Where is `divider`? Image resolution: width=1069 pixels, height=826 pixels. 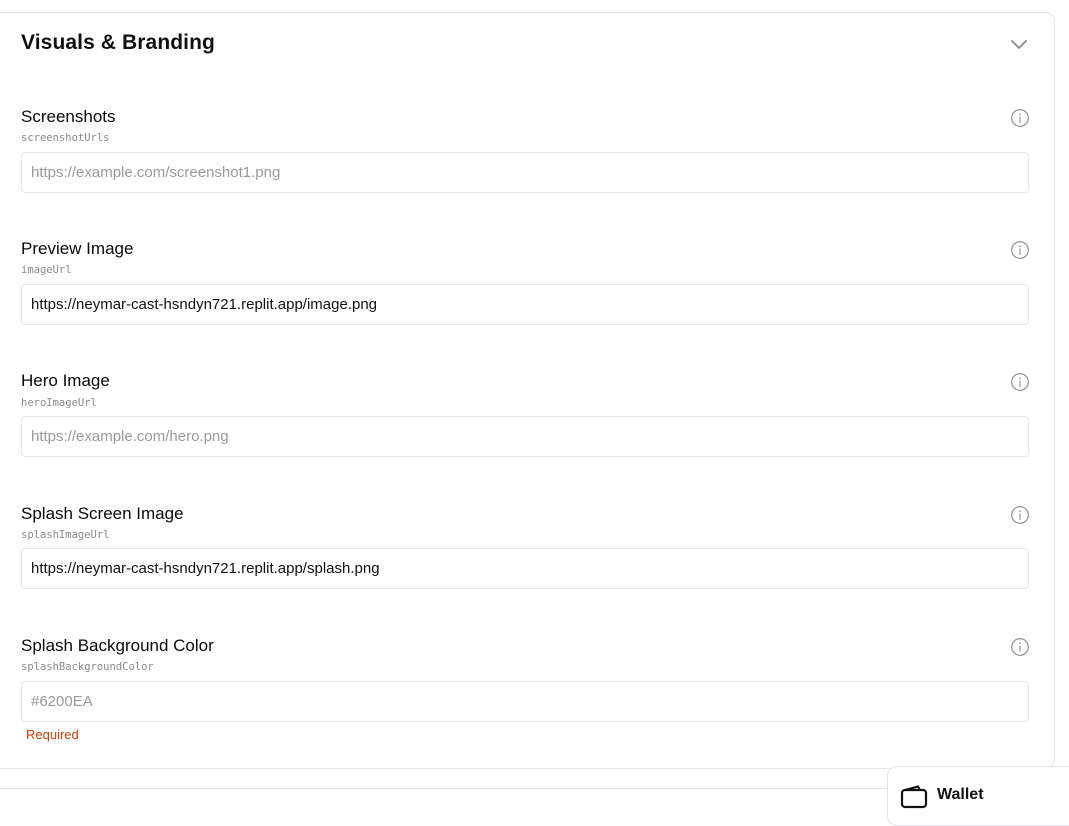
divider is located at coordinates (445, 788).